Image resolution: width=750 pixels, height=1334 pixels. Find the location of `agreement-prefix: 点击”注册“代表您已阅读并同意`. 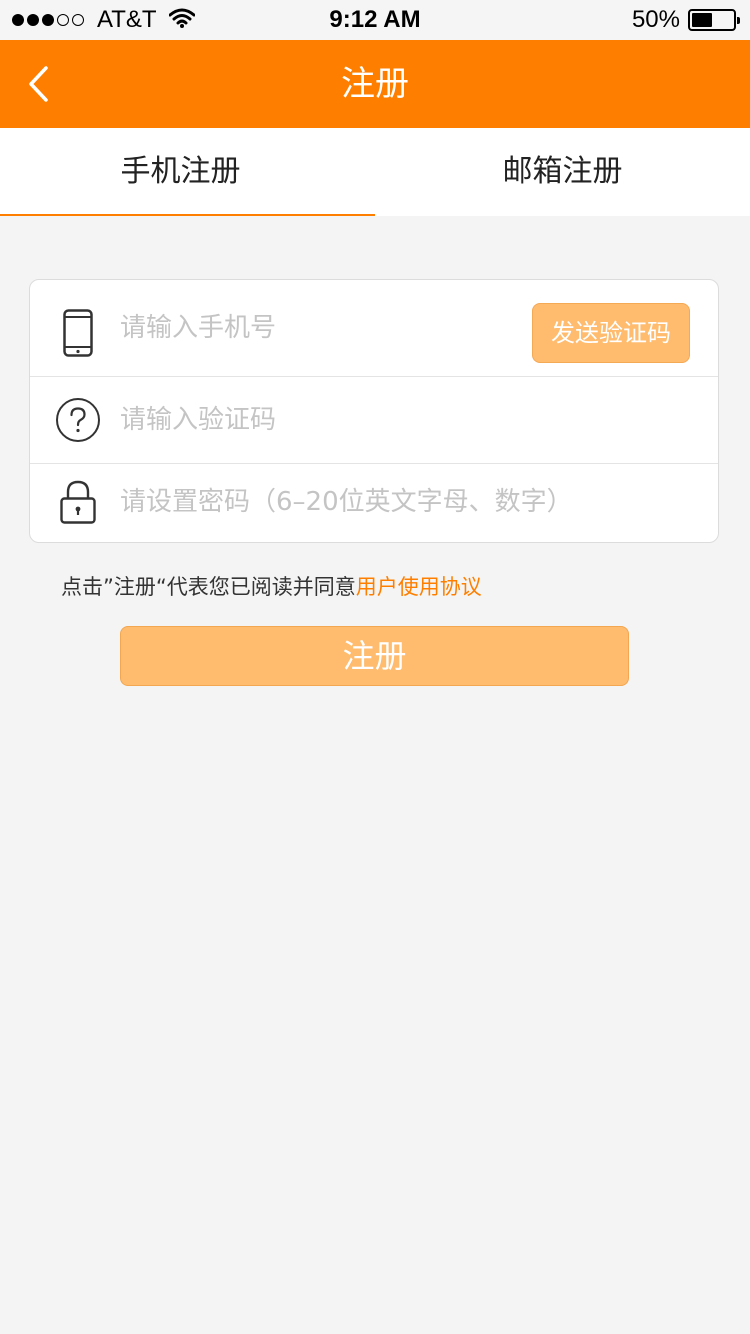

agreement-prefix: 点击”注册“代表您已阅读并同意 is located at coordinates (208, 587).